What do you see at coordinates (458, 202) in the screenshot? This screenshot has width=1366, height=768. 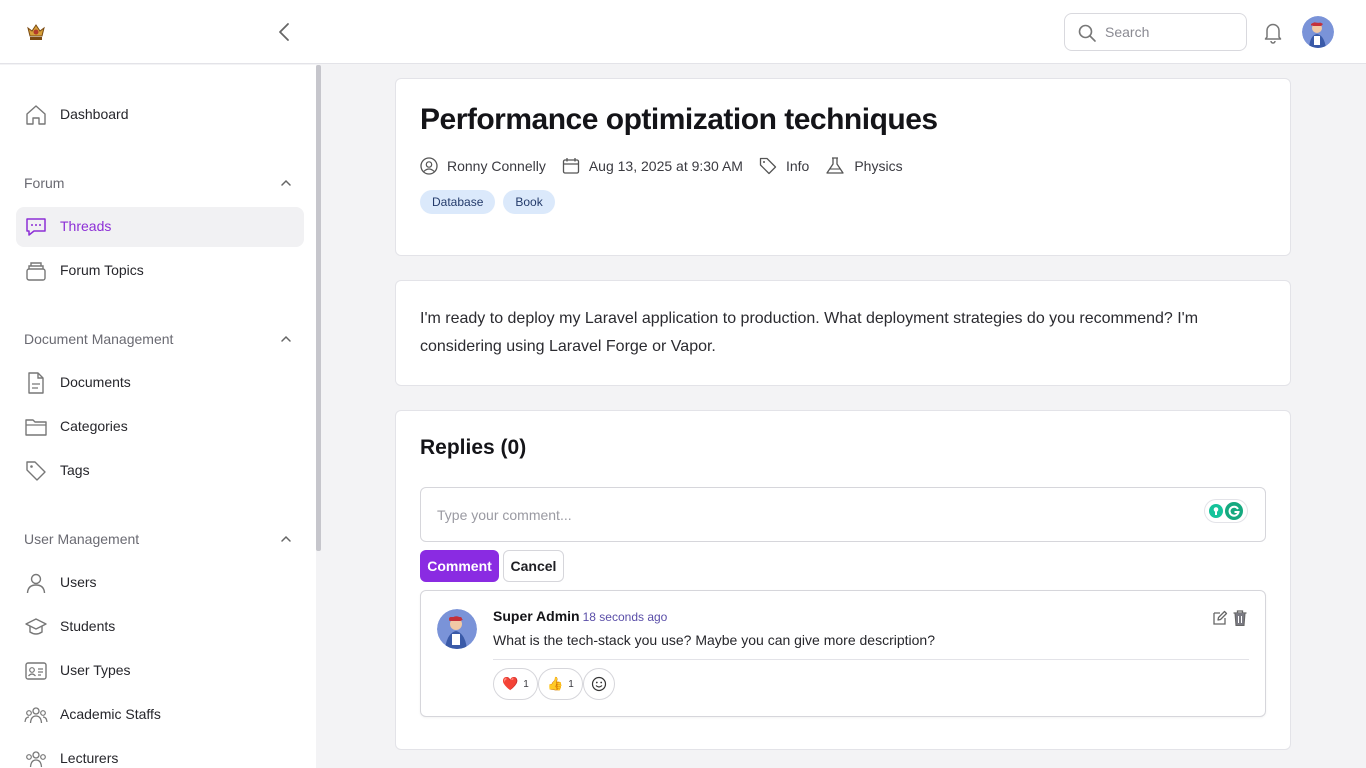 I see `tag-chip: Database` at bounding box center [458, 202].